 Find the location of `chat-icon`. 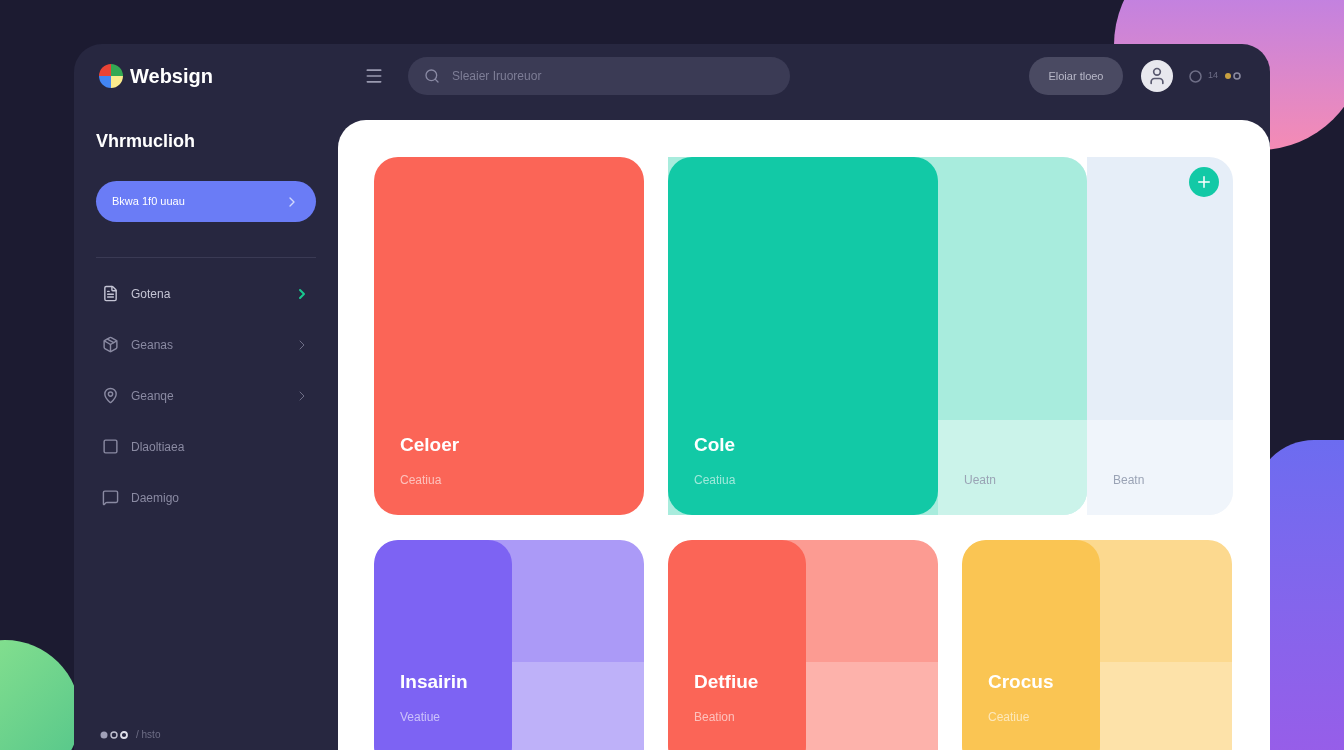

chat-icon is located at coordinates (110, 497).